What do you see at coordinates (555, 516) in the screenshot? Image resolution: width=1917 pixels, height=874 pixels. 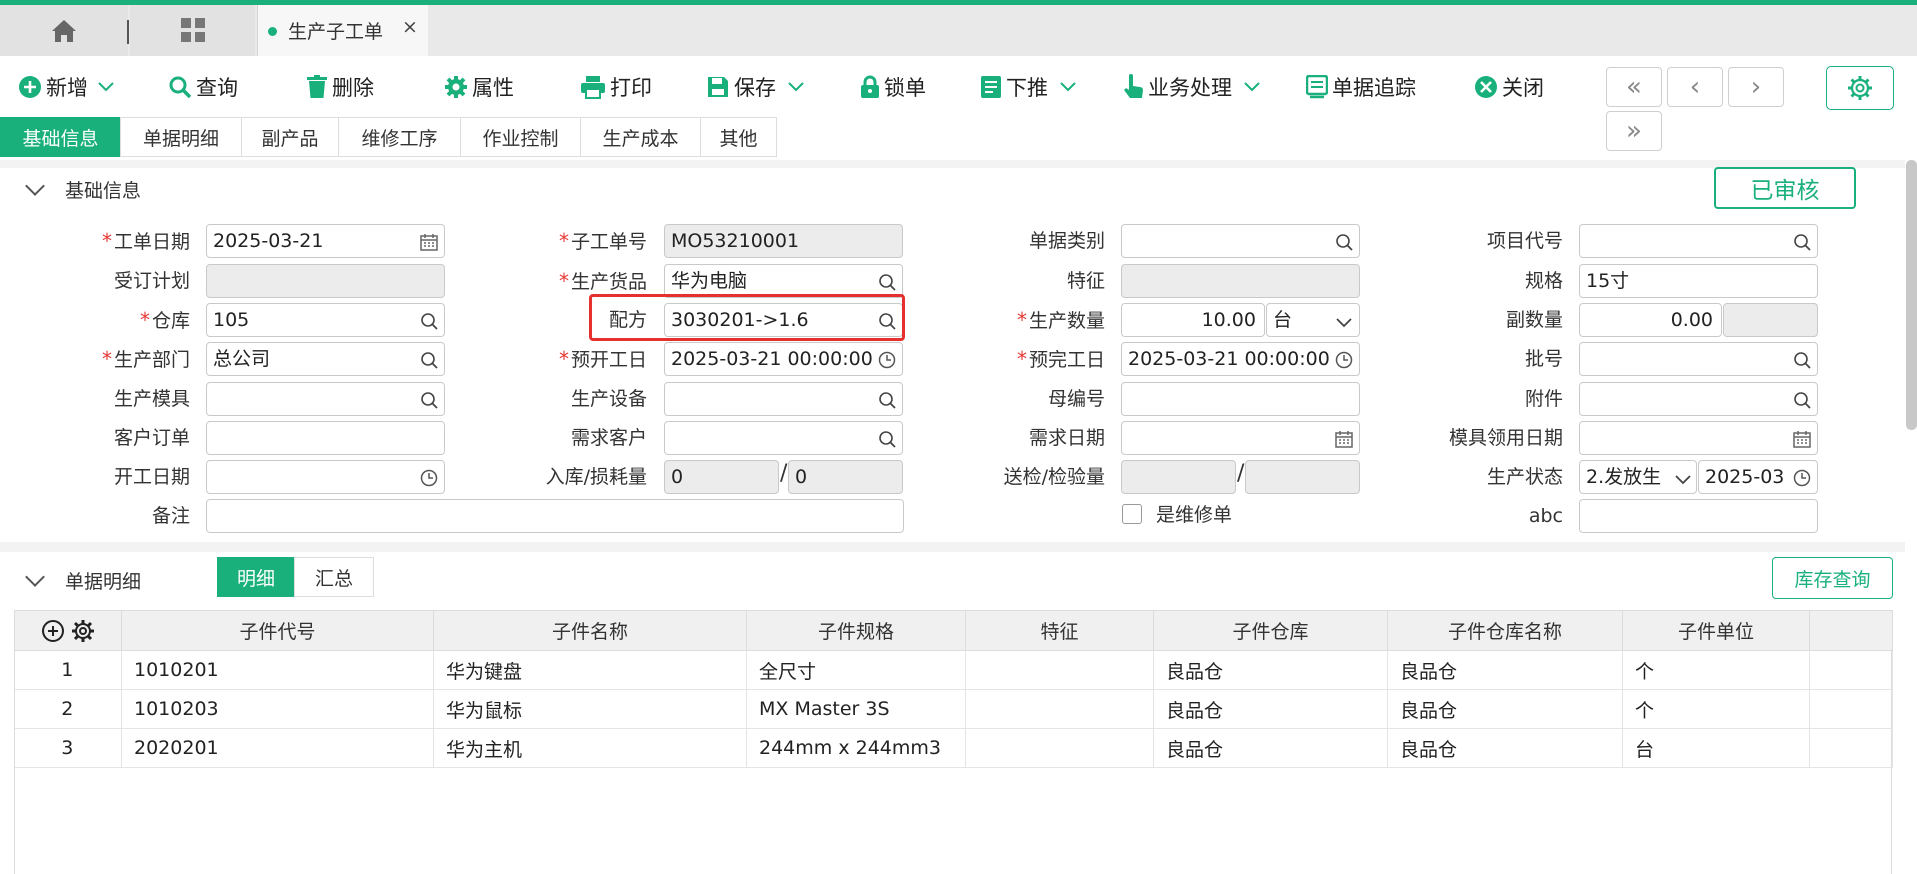 I see `remark-field` at bounding box center [555, 516].